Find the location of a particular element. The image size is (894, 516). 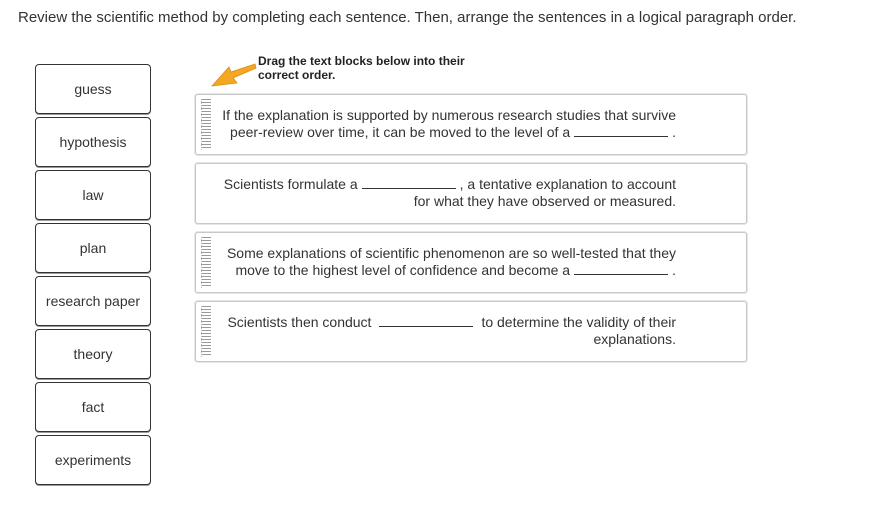

word-tile-guess: guess is located at coordinates (93, 89).